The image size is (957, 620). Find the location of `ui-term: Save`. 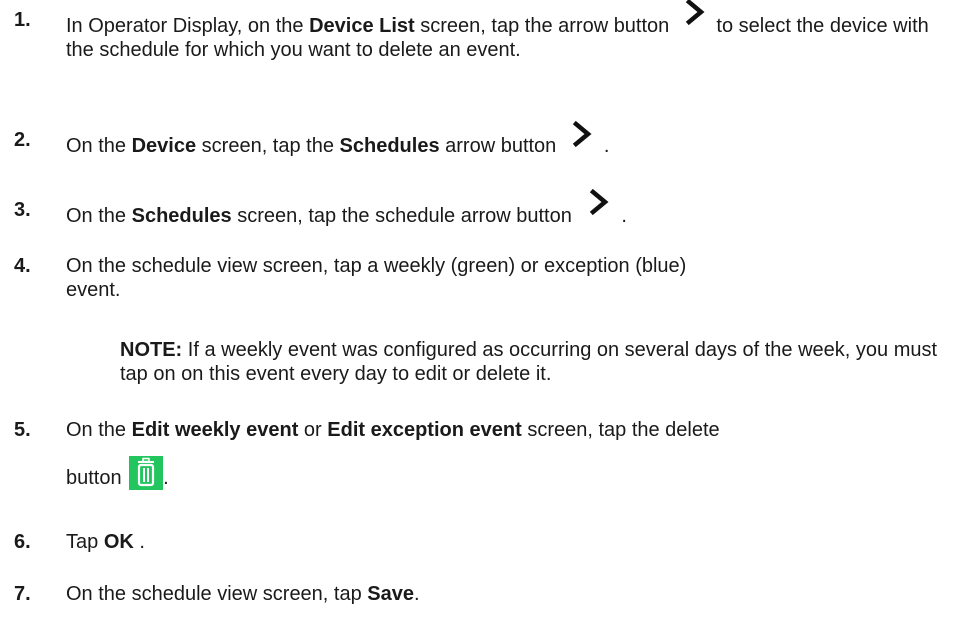

ui-term: Save is located at coordinates (390, 594).